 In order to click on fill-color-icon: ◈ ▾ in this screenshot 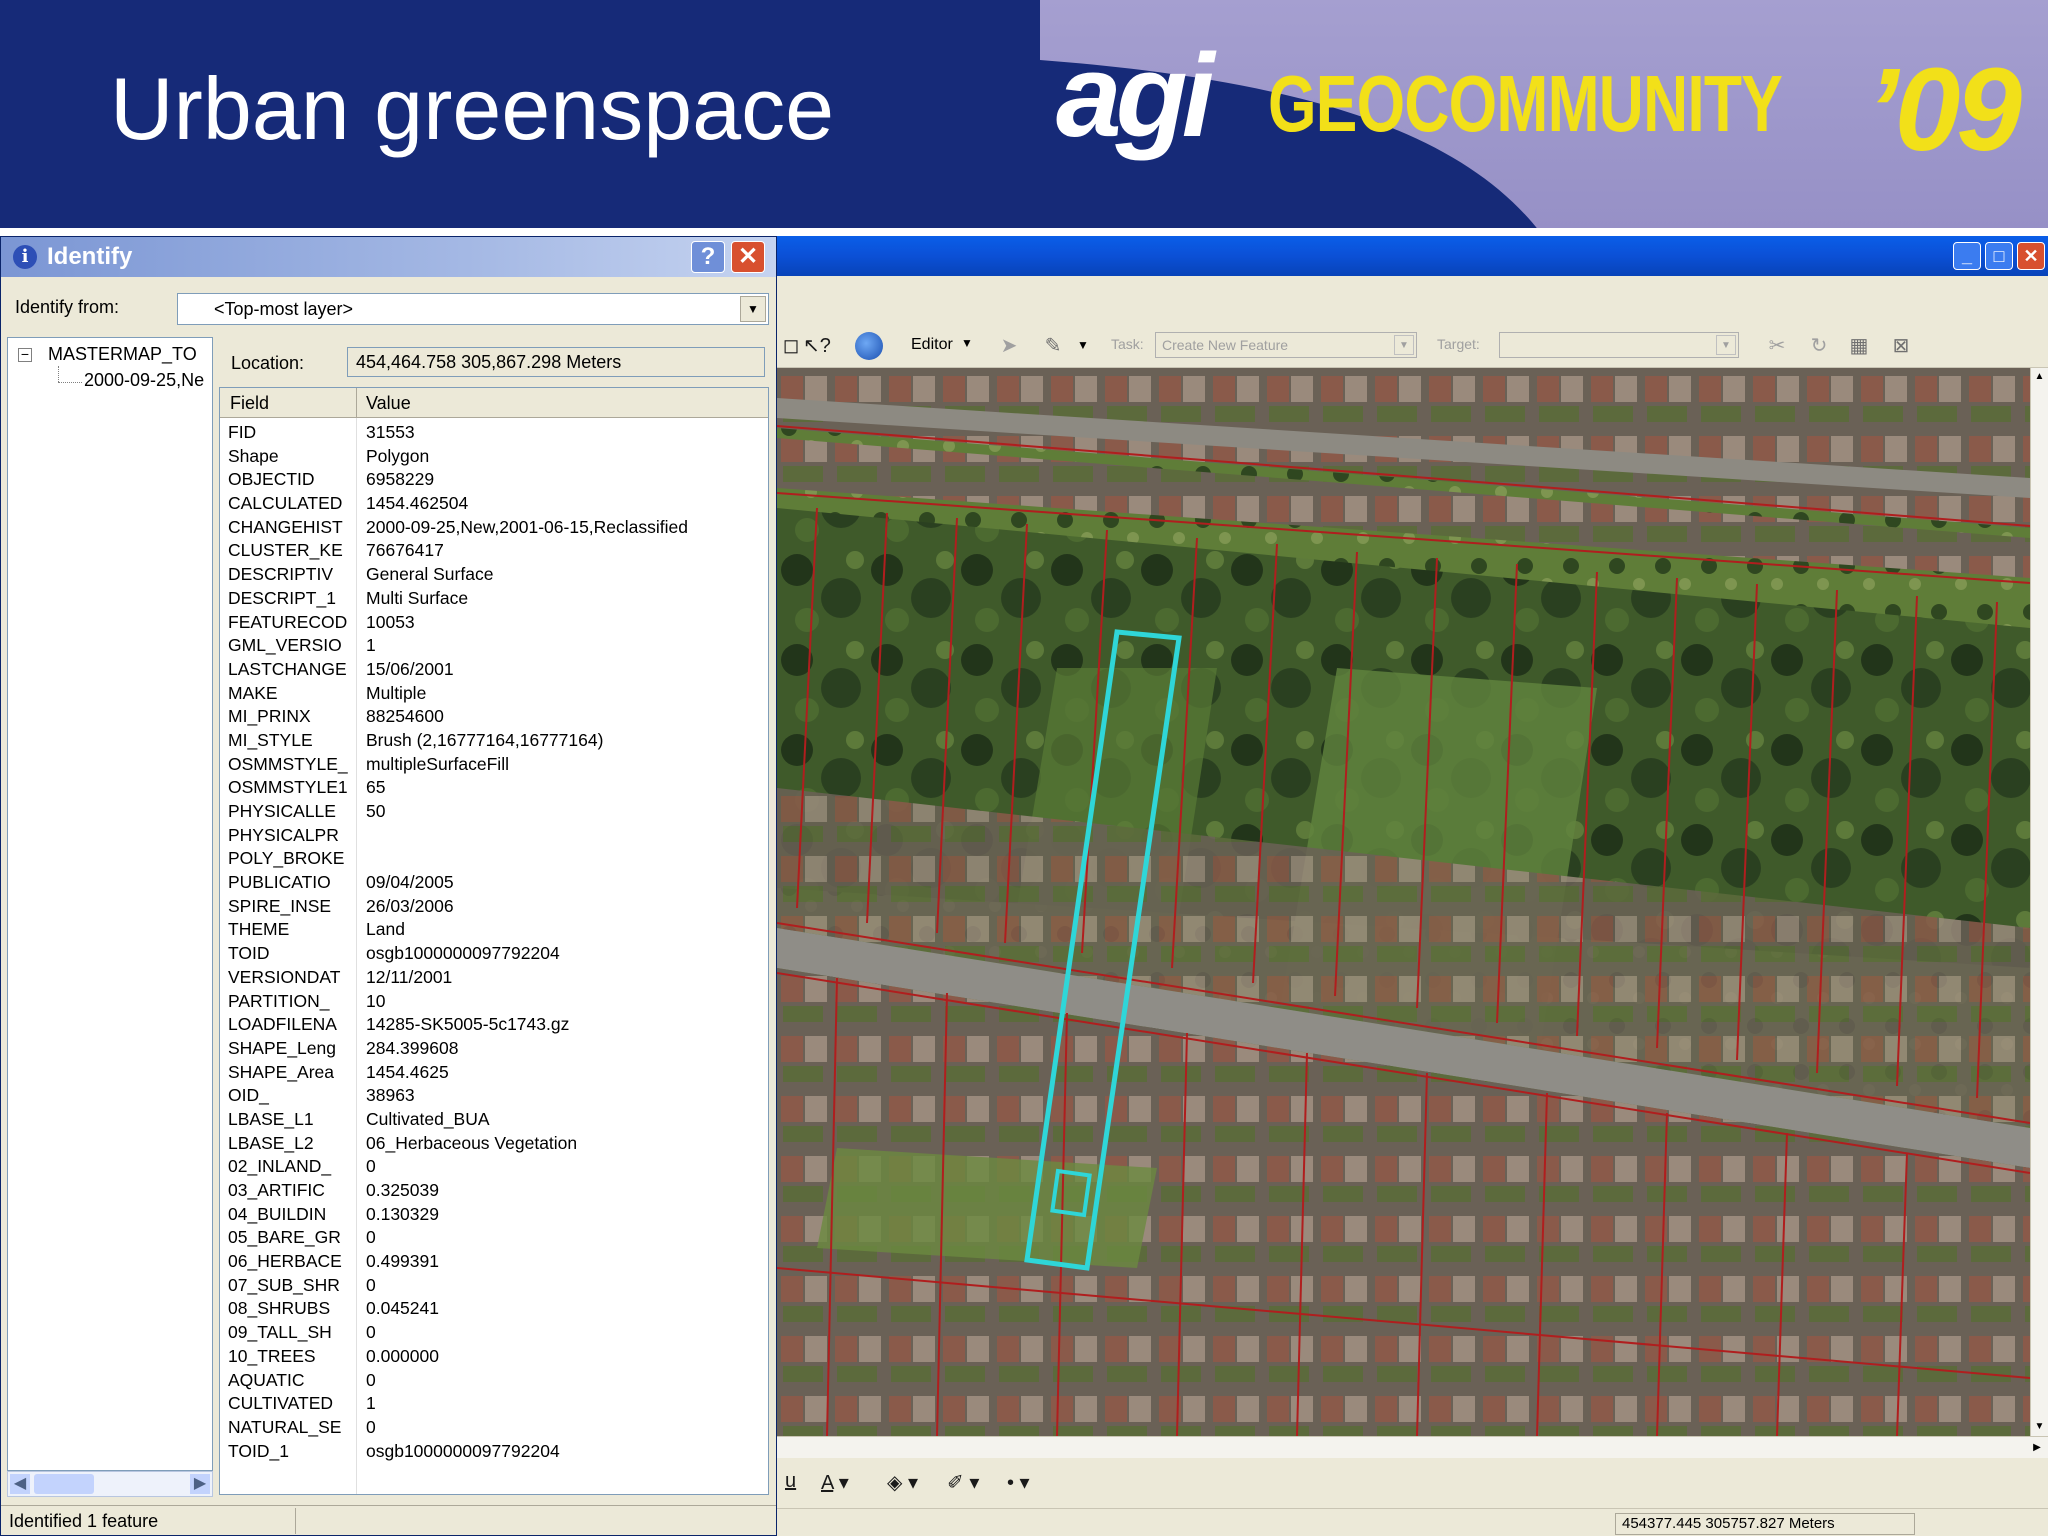, I will do `click(902, 1482)`.